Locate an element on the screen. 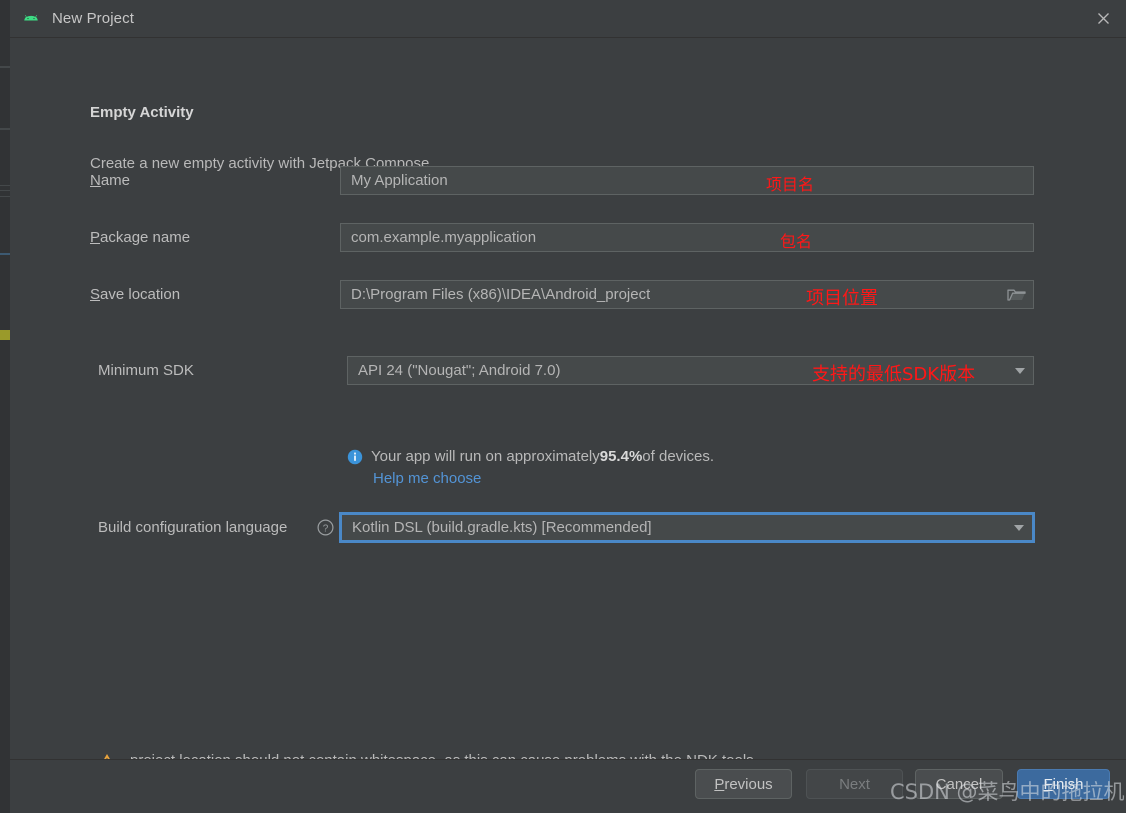  name-input-value: My Application is located at coordinates (399, 180).